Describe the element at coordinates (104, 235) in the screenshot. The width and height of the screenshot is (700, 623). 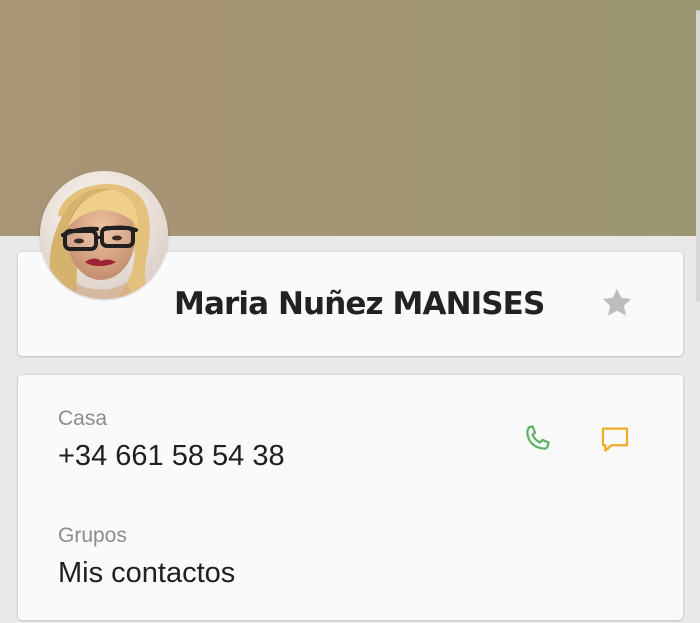
I see `avatar` at that location.